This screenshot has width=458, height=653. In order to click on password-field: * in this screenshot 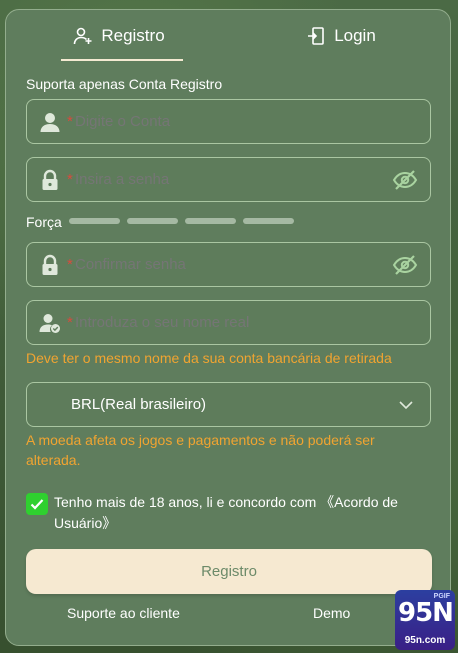, I will do `click(228, 179)`.